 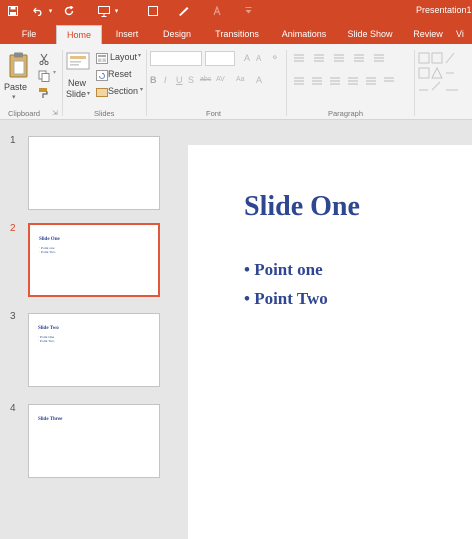 I want to click on clipboard-group-label: Clipboard, so click(x=24, y=113).